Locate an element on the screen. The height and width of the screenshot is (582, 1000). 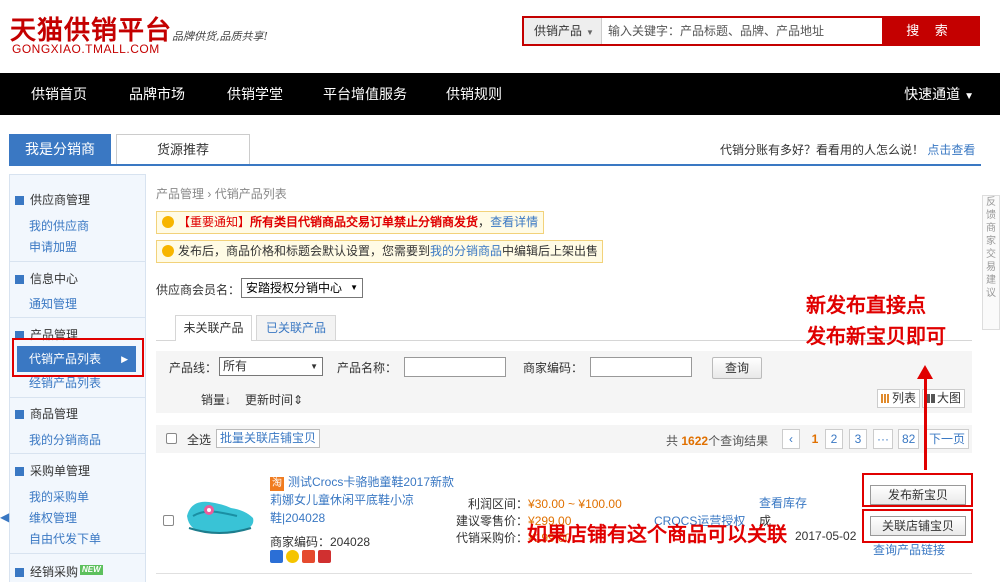
search-category-label: 供销产品 is located at coordinates (558, 31).